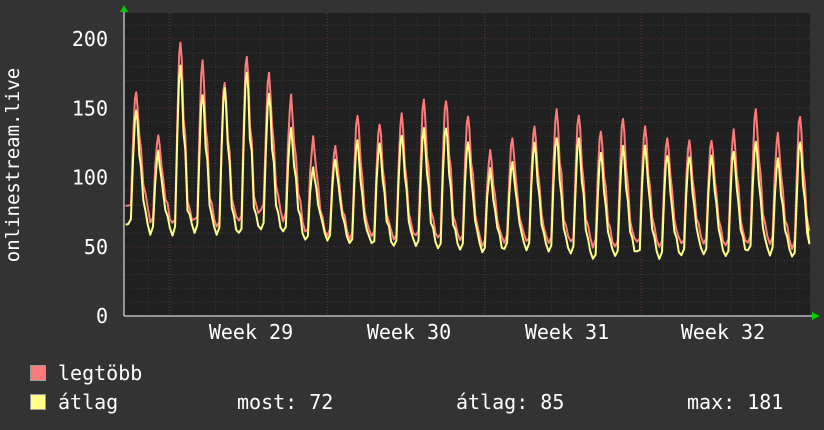 The width and height of the screenshot is (824, 430). I want to click on y-axis-label: onlinestream.live, so click(13, 165).